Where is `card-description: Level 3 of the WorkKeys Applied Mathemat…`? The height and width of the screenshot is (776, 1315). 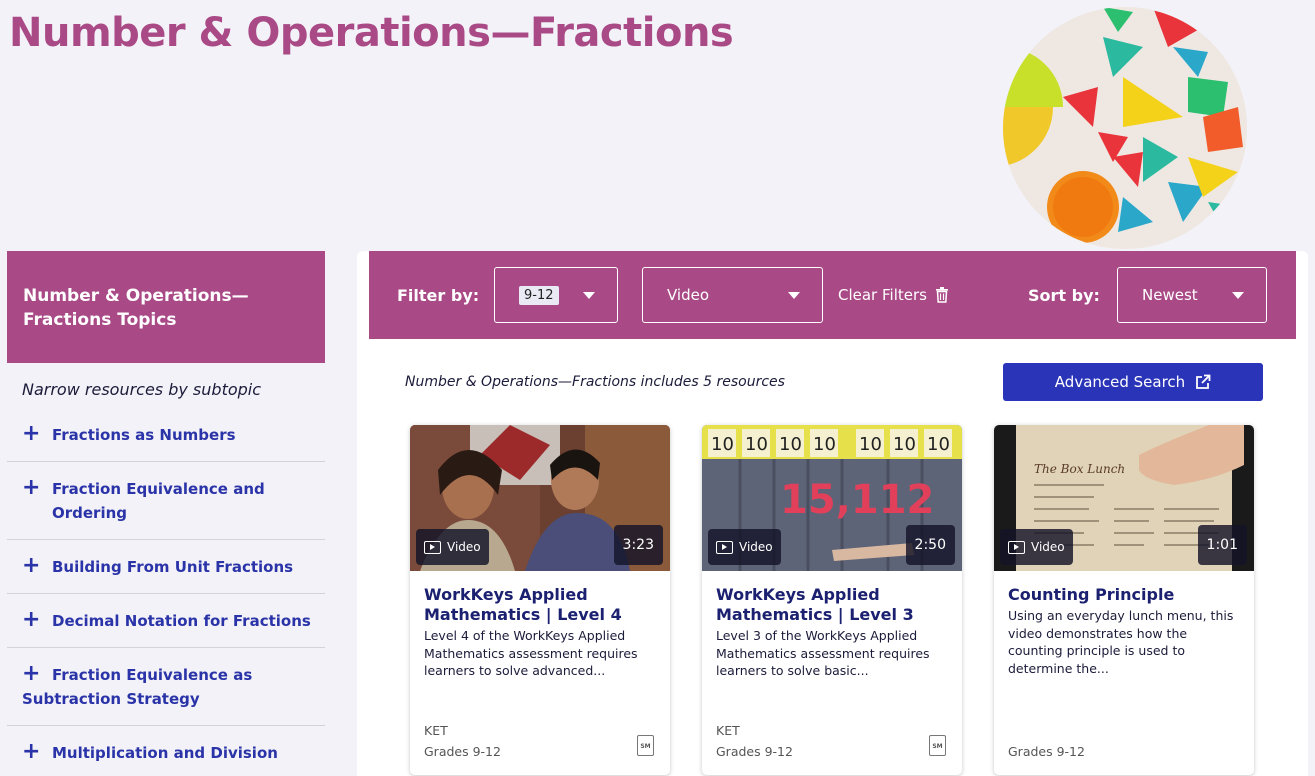 card-description: Level 3 of the WorkKeys Applied Mathemat… is located at coordinates (823, 653).